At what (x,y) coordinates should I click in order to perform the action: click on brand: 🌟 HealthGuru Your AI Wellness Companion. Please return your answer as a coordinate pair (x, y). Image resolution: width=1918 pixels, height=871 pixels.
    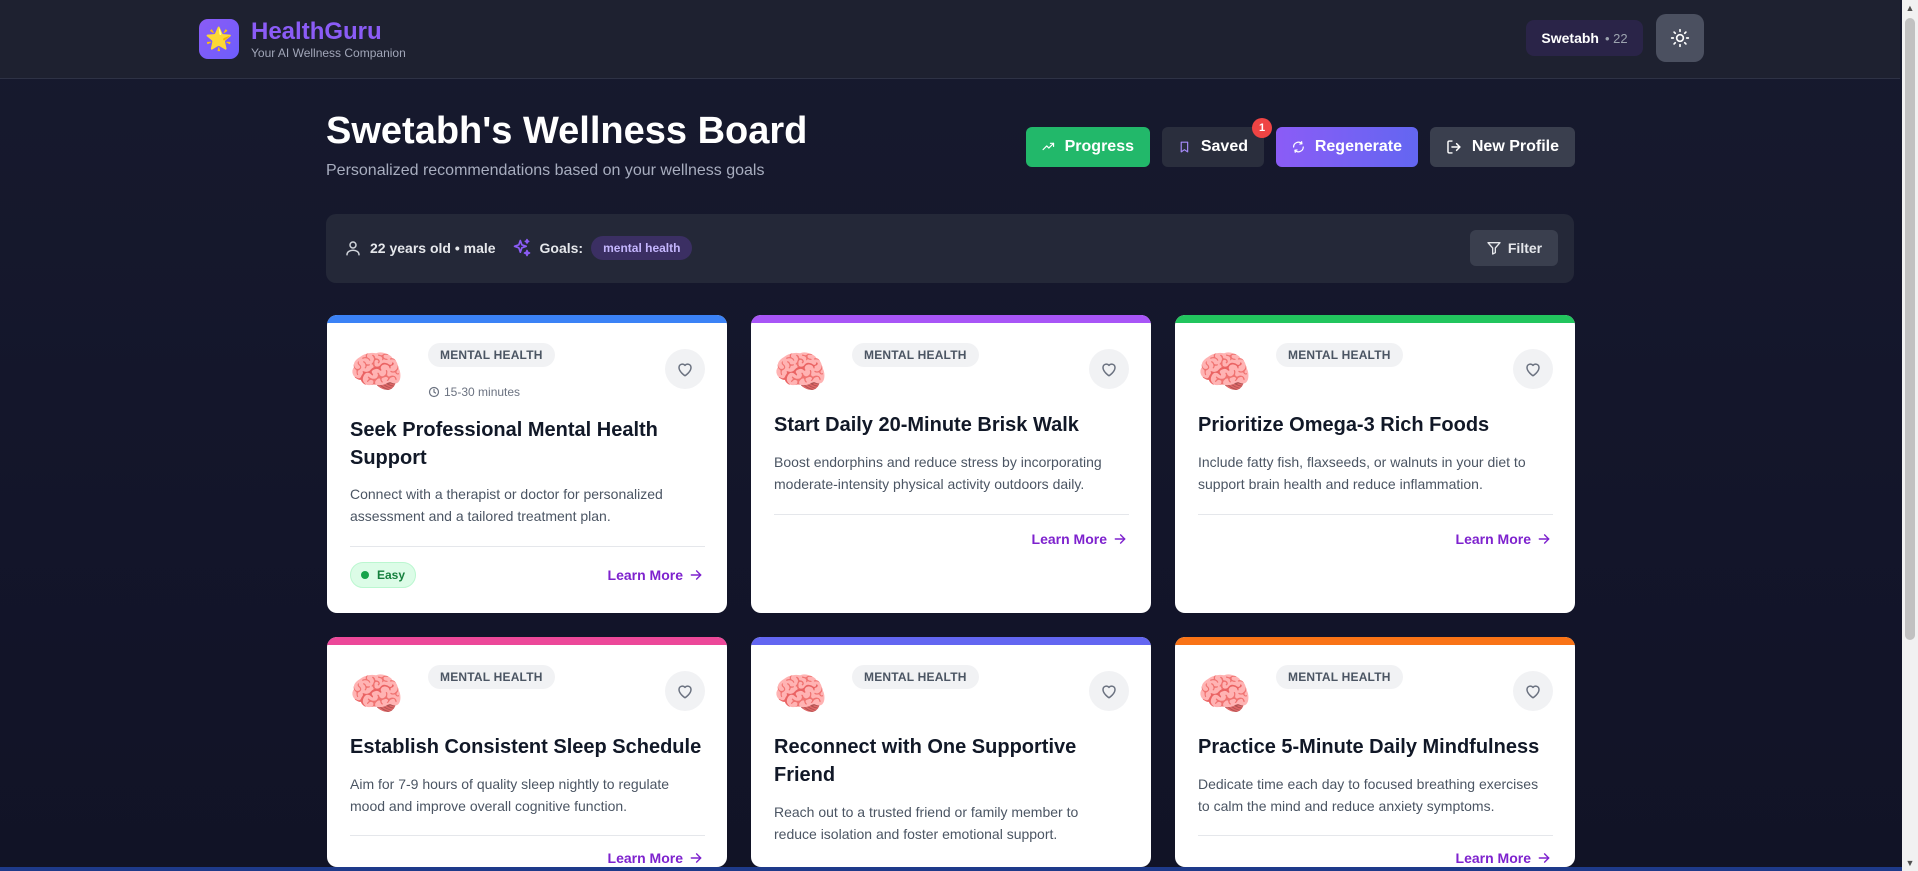
    Looking at the image, I should click on (302, 39).